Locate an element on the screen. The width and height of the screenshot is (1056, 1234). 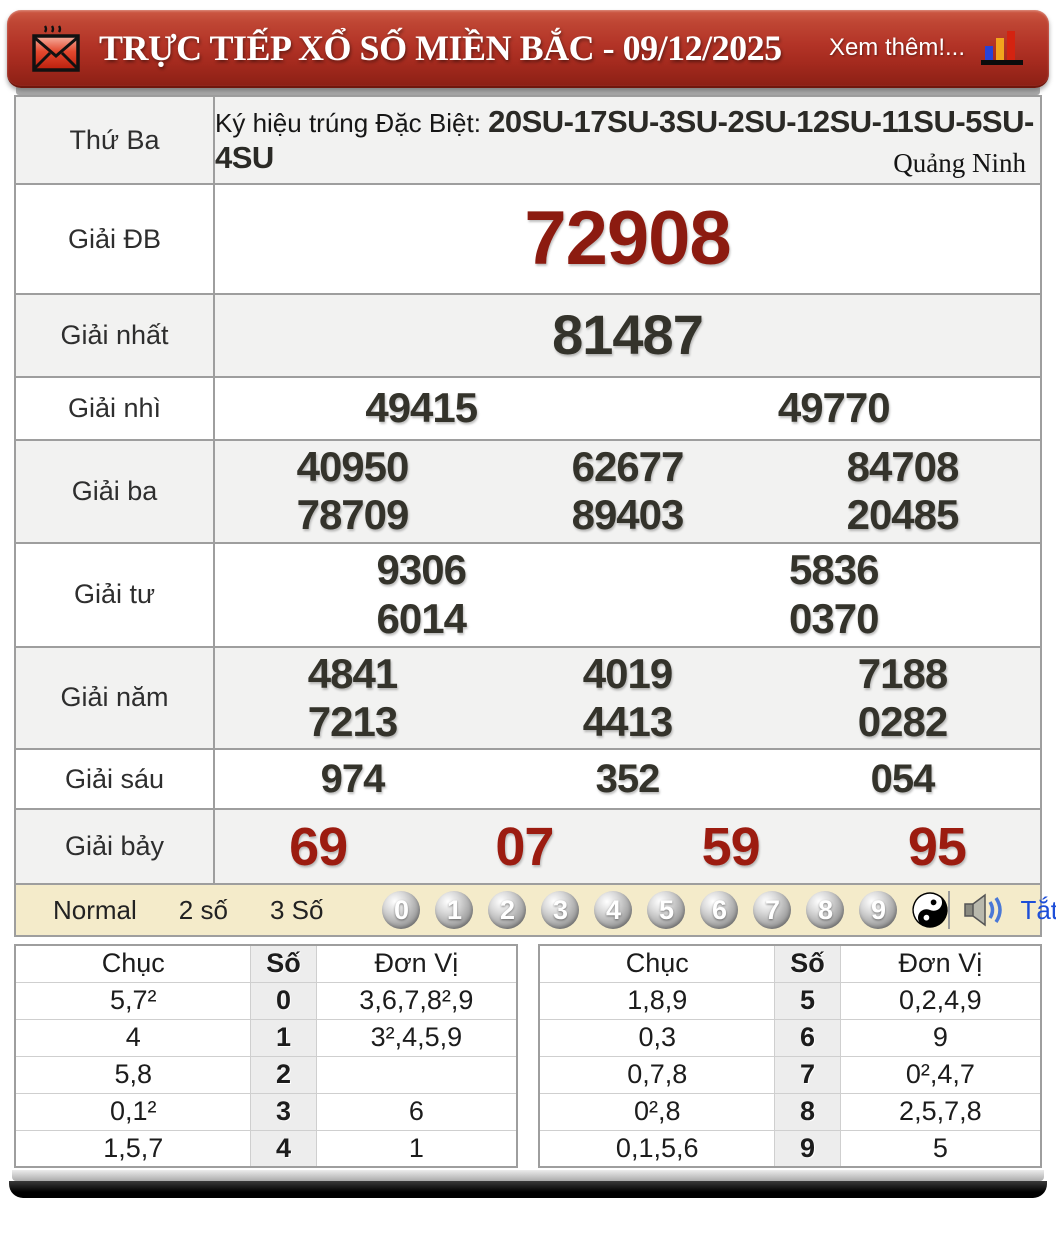
table-header-row: Chục Số Đơn Vị is located at coordinates (790, 963).